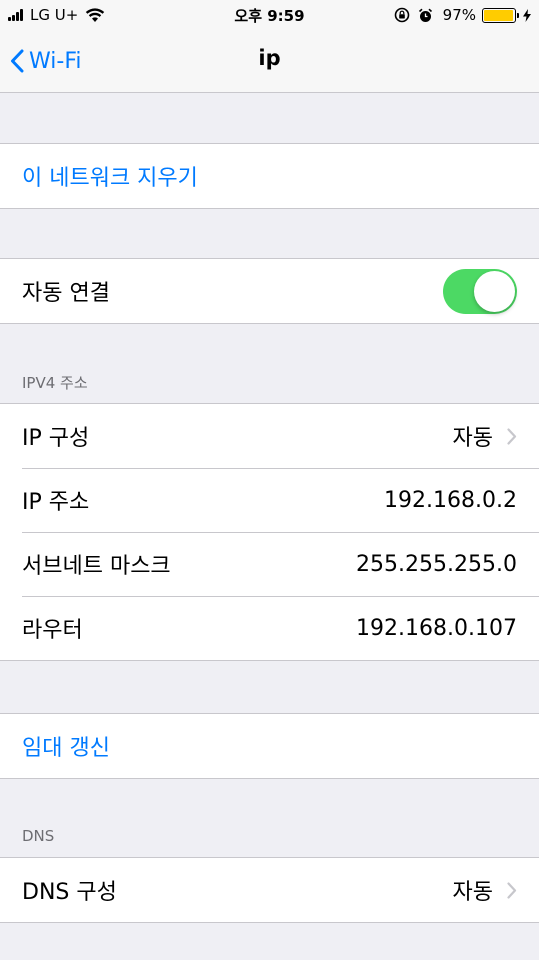 This screenshot has width=539, height=960. Describe the element at coordinates (425, 15) in the screenshot. I see `alarm-icon` at that location.